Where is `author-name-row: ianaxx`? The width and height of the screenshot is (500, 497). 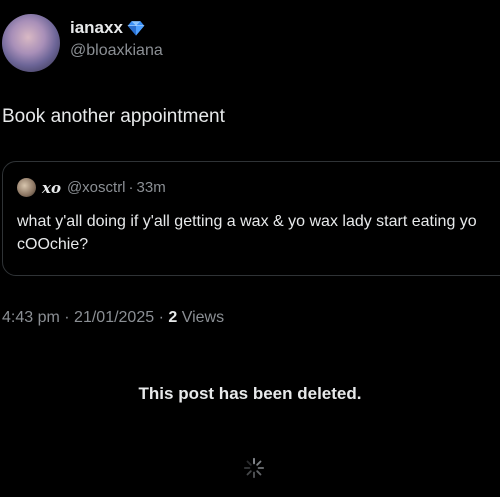
author-name-row: ianaxx is located at coordinates (116, 28).